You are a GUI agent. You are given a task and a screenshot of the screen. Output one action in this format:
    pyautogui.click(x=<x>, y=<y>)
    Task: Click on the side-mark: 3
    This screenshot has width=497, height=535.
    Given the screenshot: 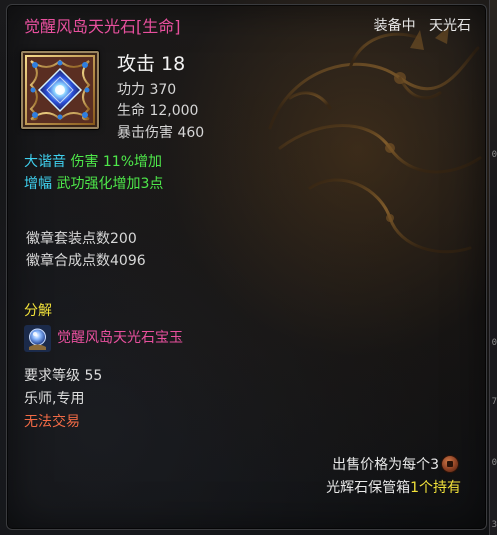 What is the action you would take?
    pyautogui.click(x=494, y=525)
    